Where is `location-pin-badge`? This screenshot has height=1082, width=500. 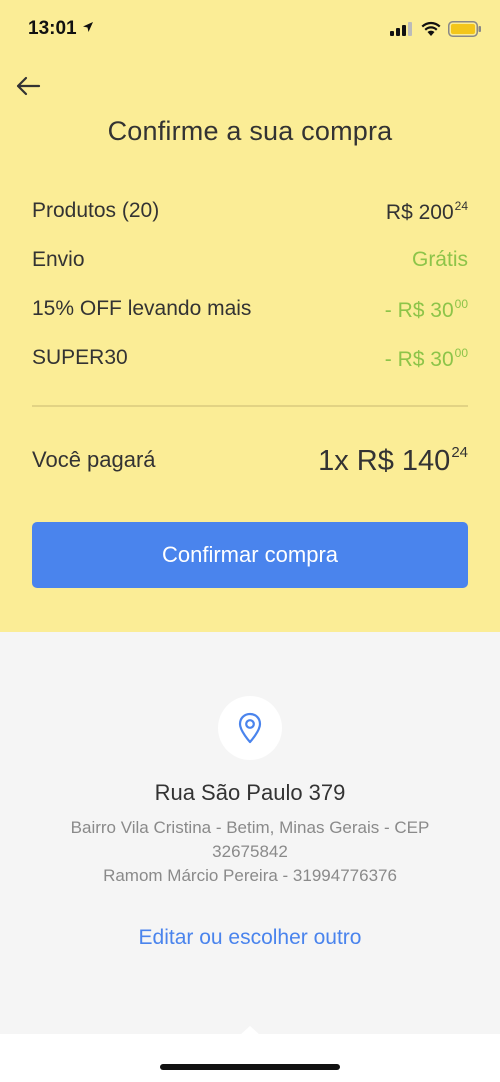 location-pin-badge is located at coordinates (250, 728).